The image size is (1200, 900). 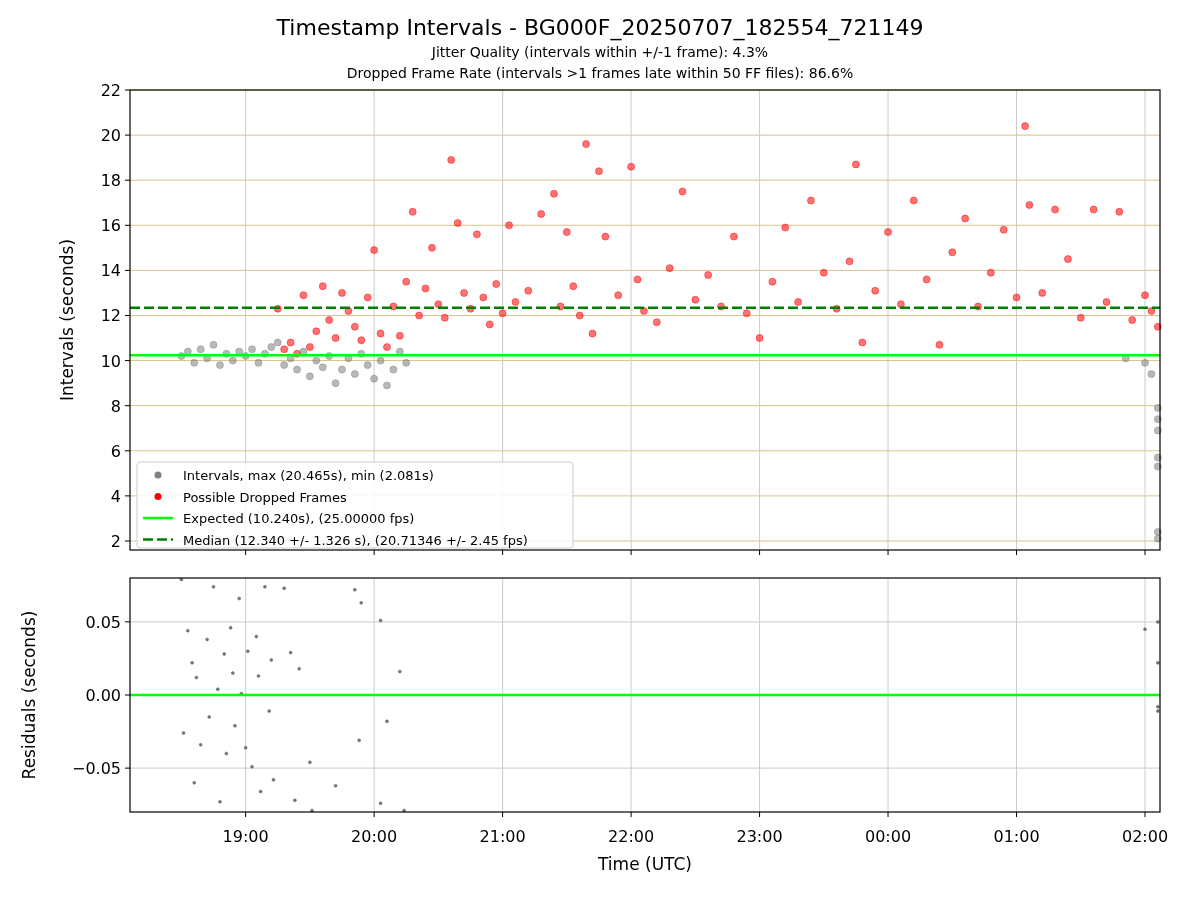 I want to click on y-axis-label: Intervals (seconds), so click(x=67, y=320).